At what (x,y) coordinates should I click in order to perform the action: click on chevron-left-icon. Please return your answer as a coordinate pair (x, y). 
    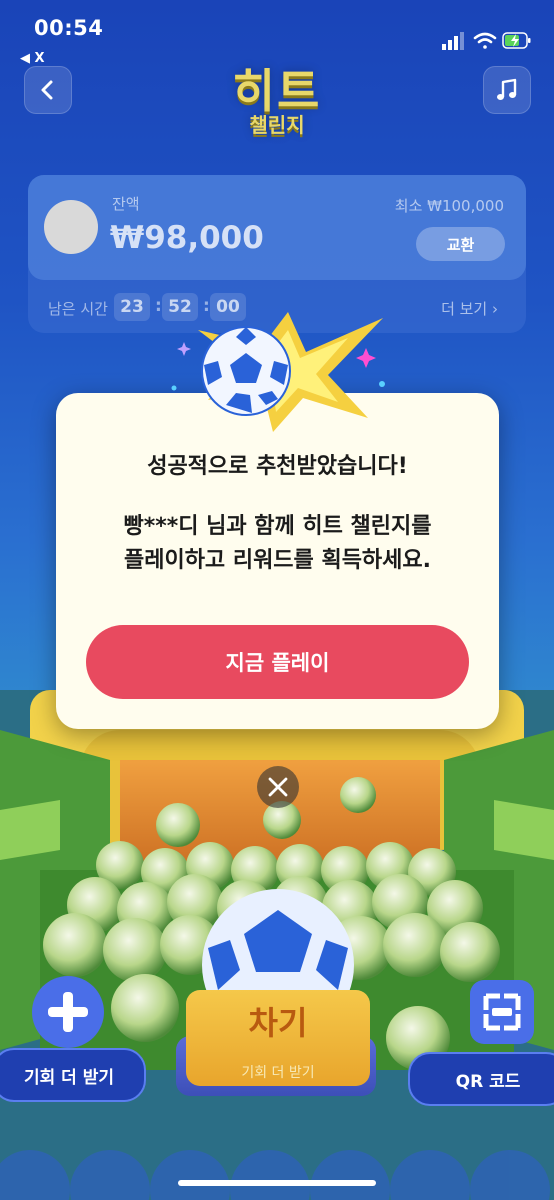
    Looking at the image, I should click on (47, 90).